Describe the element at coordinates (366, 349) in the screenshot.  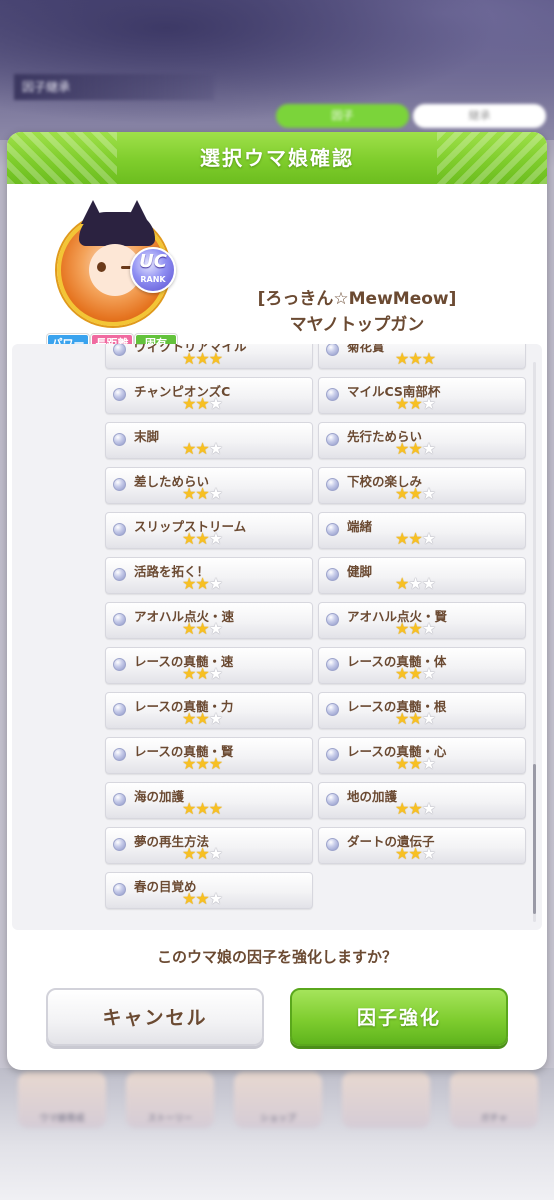
I see `skill-name: 菊花賞` at that location.